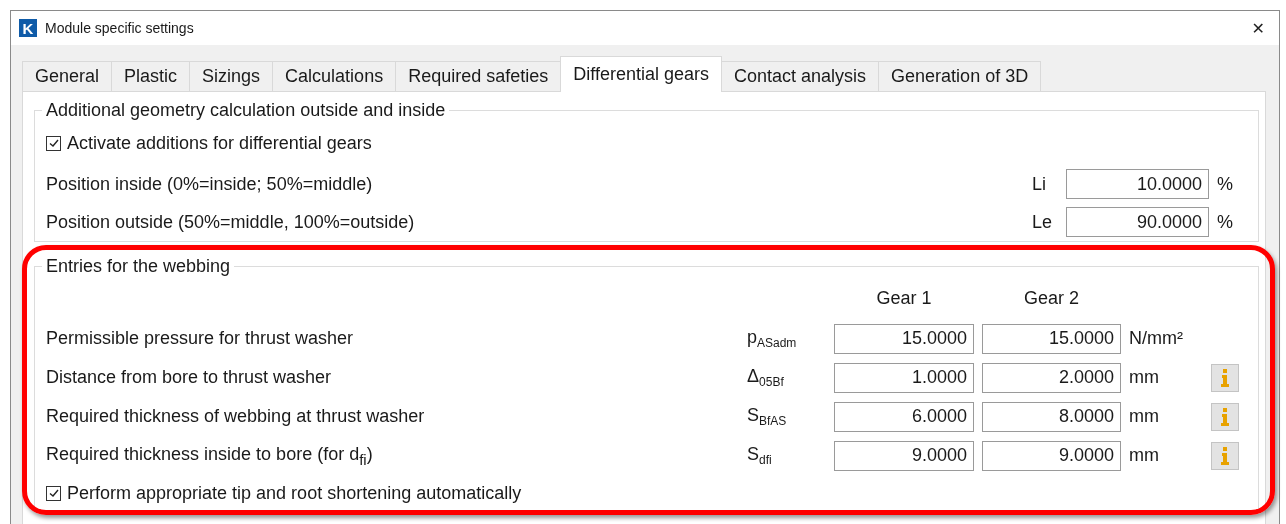  What do you see at coordinates (200, 338) in the screenshot?
I see `field-label: Permissible pressure for thrust washer` at bounding box center [200, 338].